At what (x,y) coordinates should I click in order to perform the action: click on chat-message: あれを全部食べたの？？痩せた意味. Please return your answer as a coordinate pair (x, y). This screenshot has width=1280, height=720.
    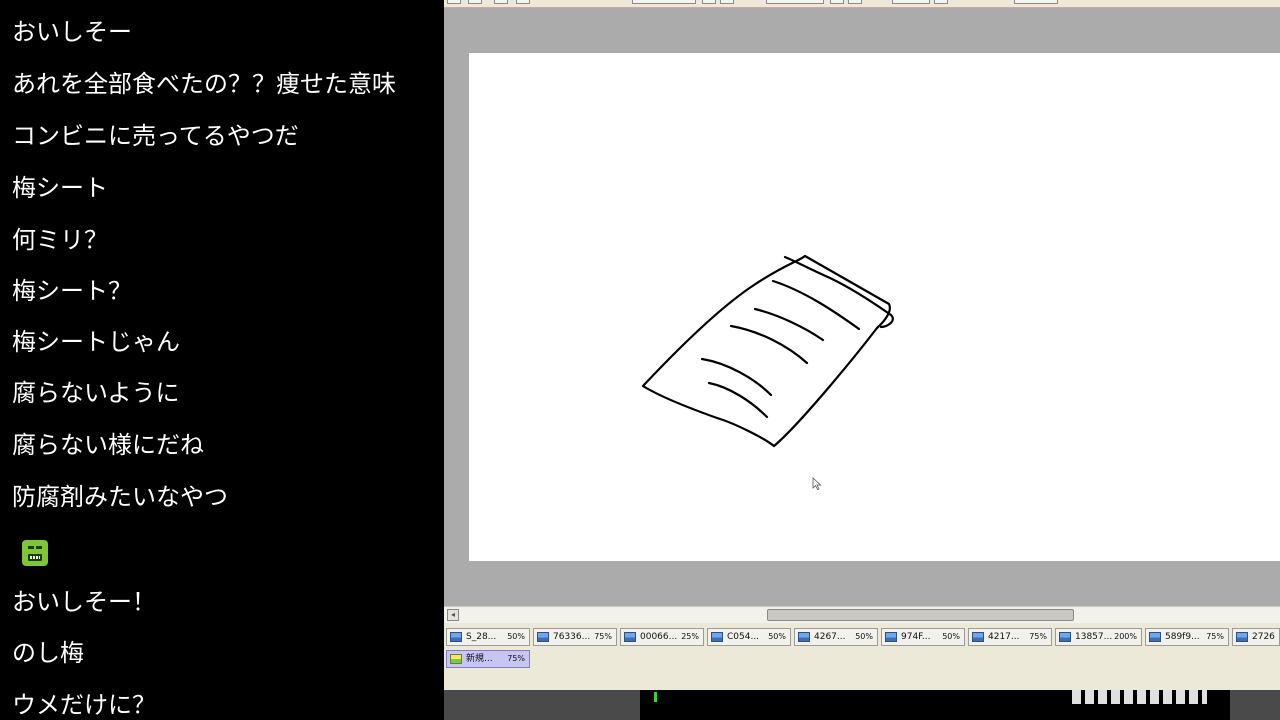
    Looking at the image, I should click on (204, 84).